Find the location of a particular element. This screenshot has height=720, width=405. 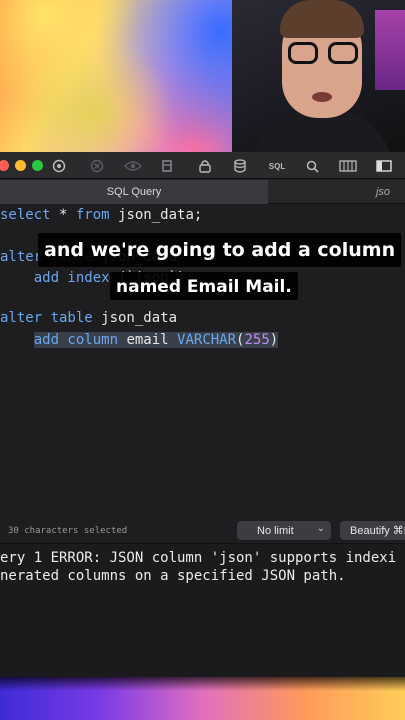

limit-select-value: No limit is located at coordinates (275, 530).